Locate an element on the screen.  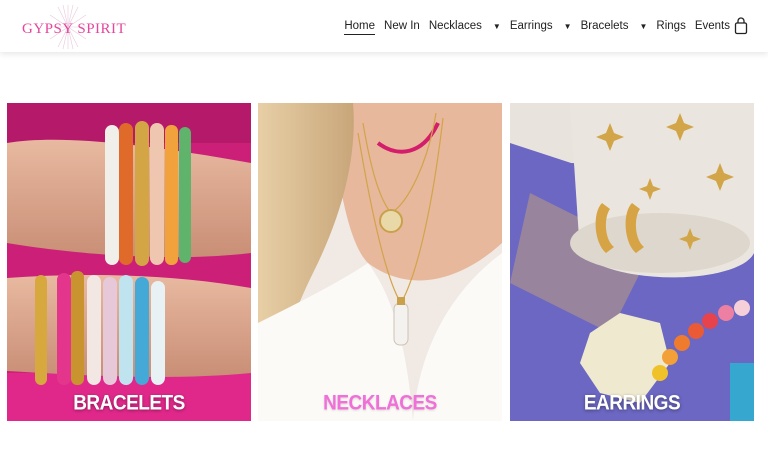
nav-label: Earrings is located at coordinates (531, 26).